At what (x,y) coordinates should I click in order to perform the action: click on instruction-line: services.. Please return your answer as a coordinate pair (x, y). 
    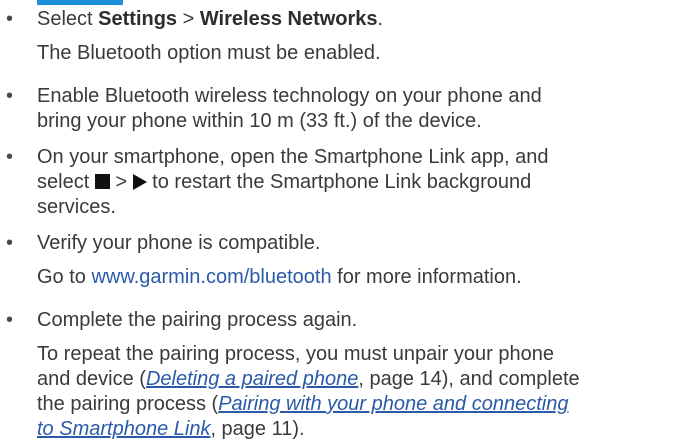
    Looking at the image, I should click on (76, 207).